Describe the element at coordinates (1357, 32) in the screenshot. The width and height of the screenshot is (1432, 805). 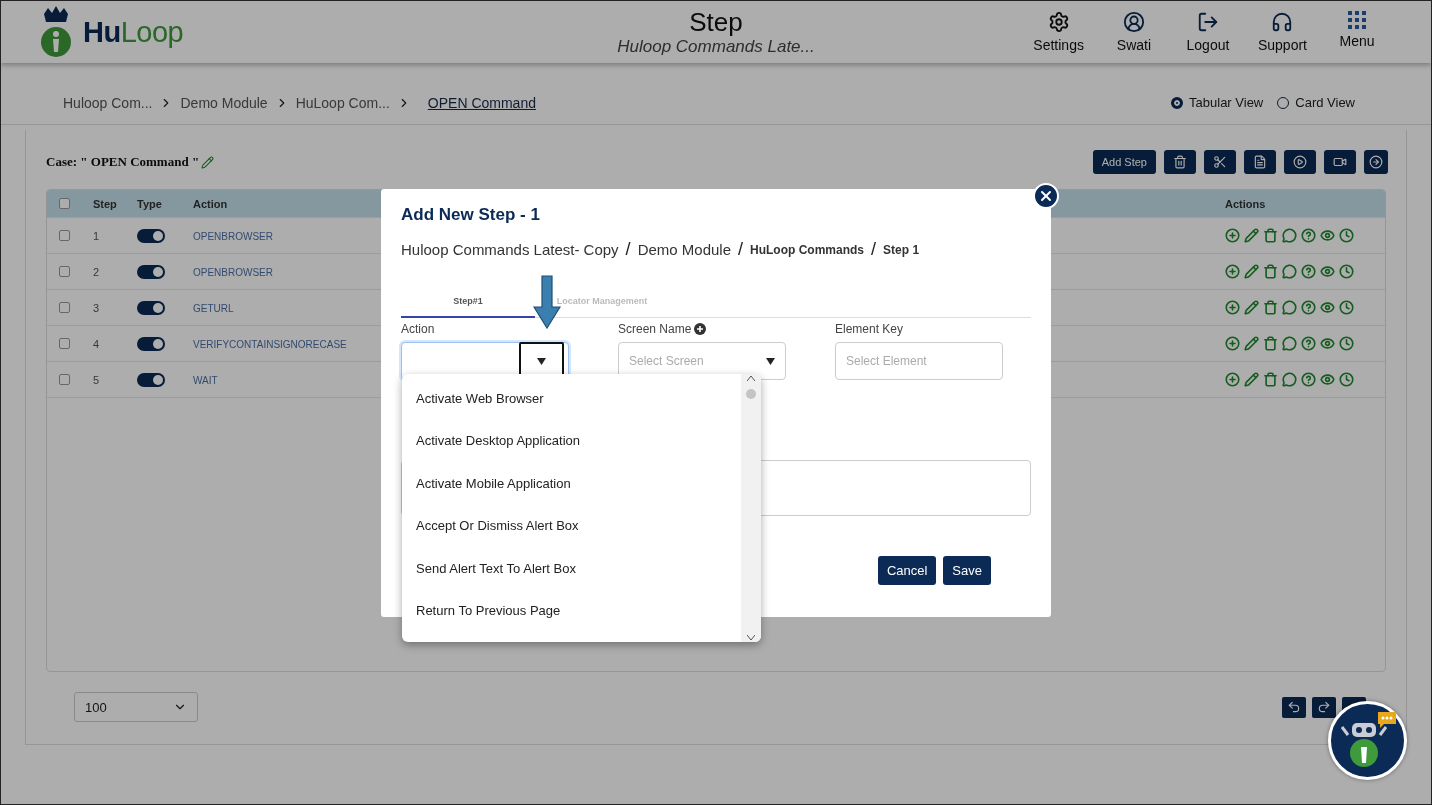
I see `nav-item: Menu` at that location.